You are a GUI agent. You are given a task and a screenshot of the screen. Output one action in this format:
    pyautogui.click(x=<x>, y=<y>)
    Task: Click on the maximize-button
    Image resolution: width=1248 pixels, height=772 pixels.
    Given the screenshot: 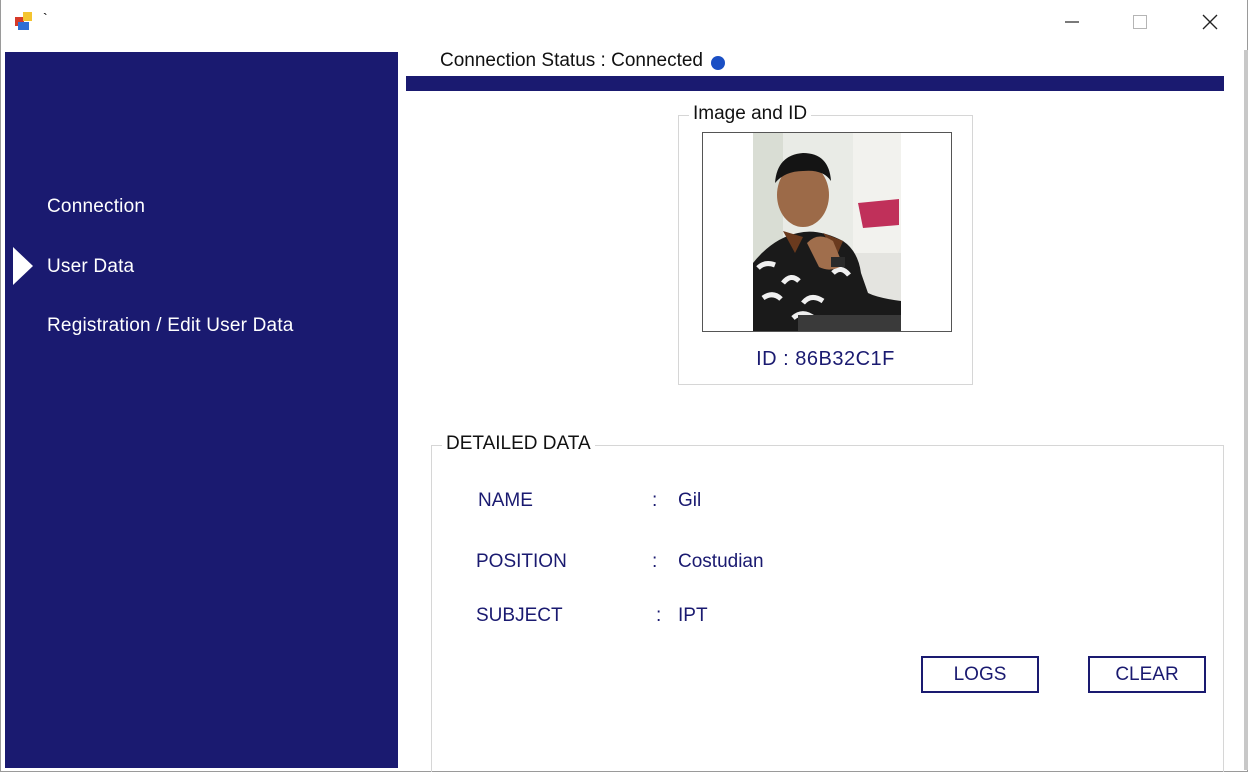 What is the action you would take?
    pyautogui.click(x=1140, y=22)
    